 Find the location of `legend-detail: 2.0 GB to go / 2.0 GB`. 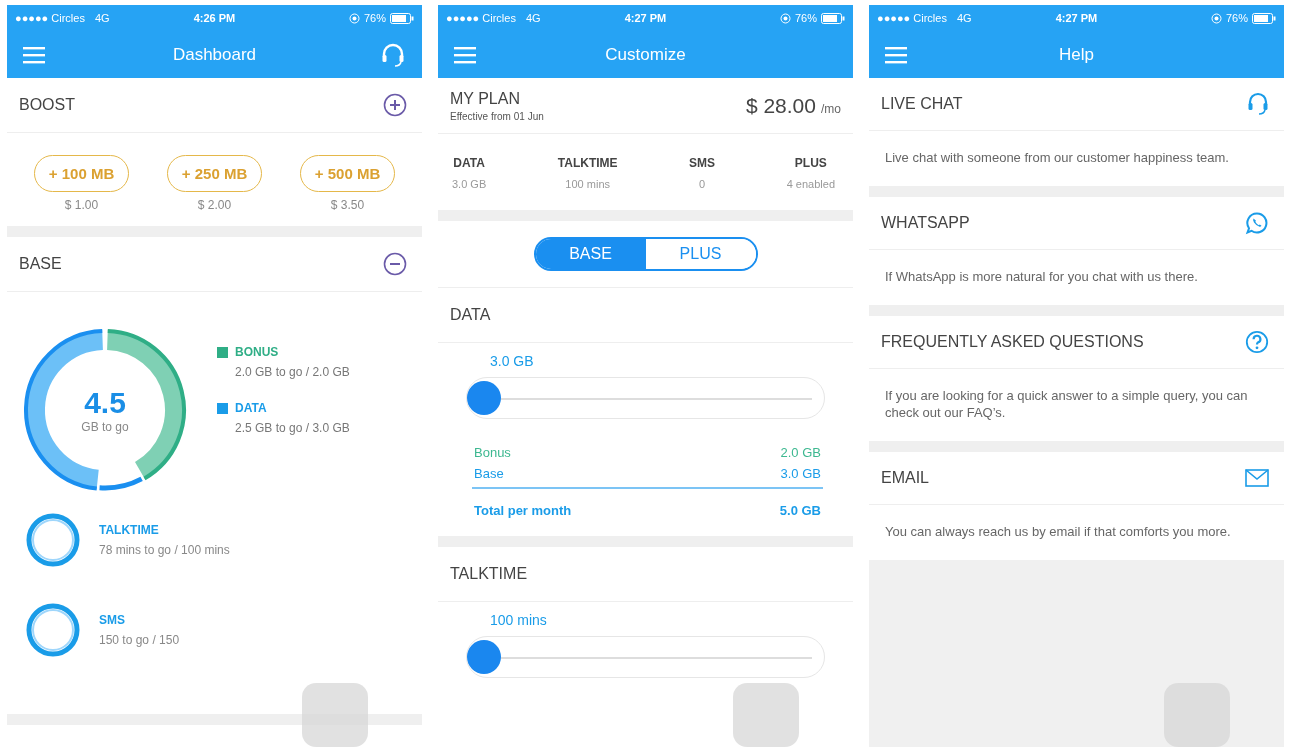

legend-detail: 2.0 GB to go / 2.0 GB is located at coordinates (292, 372).